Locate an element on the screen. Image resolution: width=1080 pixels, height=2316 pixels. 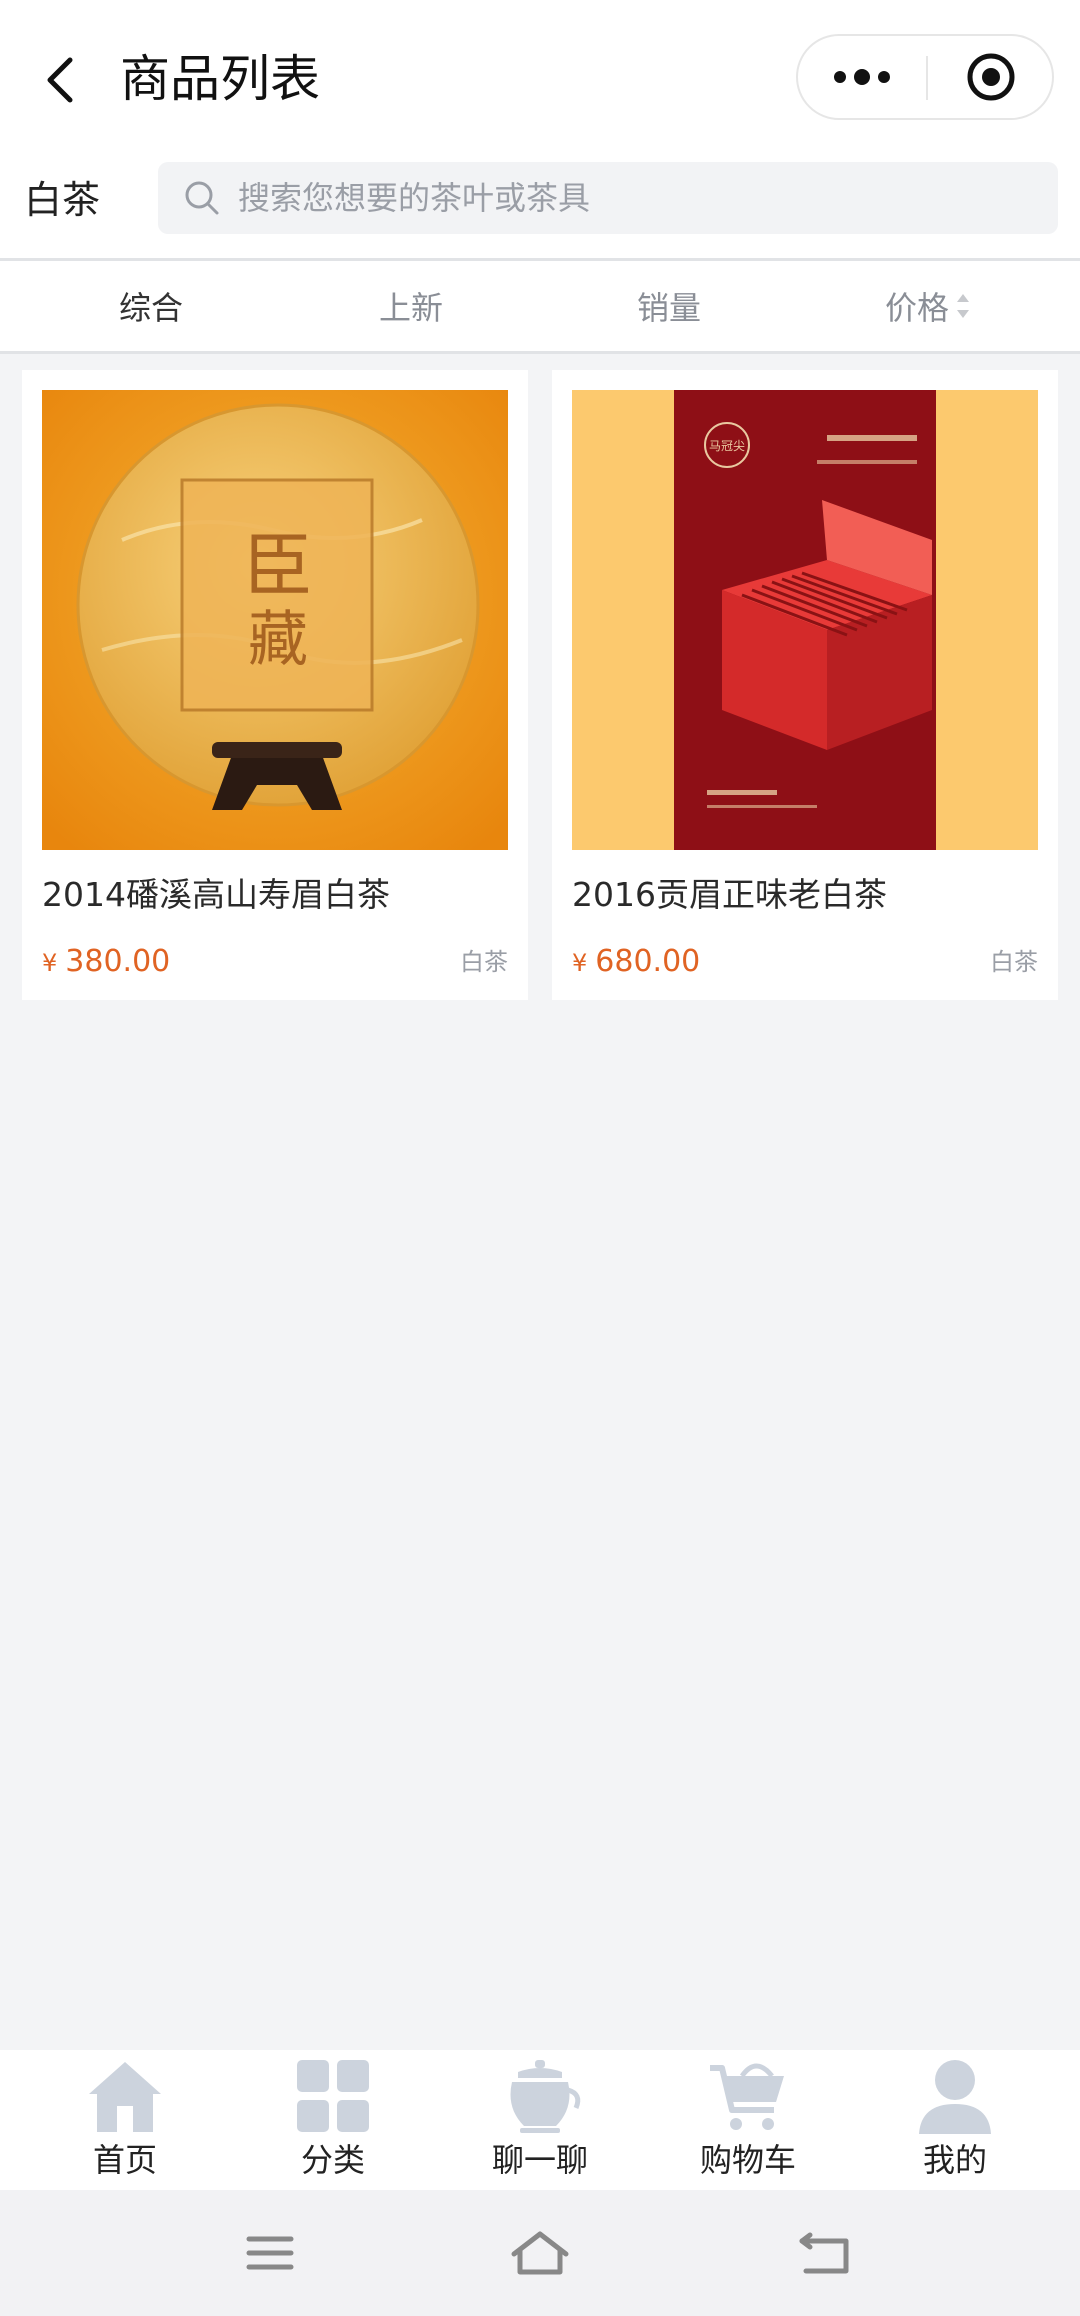
search-icon is located at coordinates (202, 198).